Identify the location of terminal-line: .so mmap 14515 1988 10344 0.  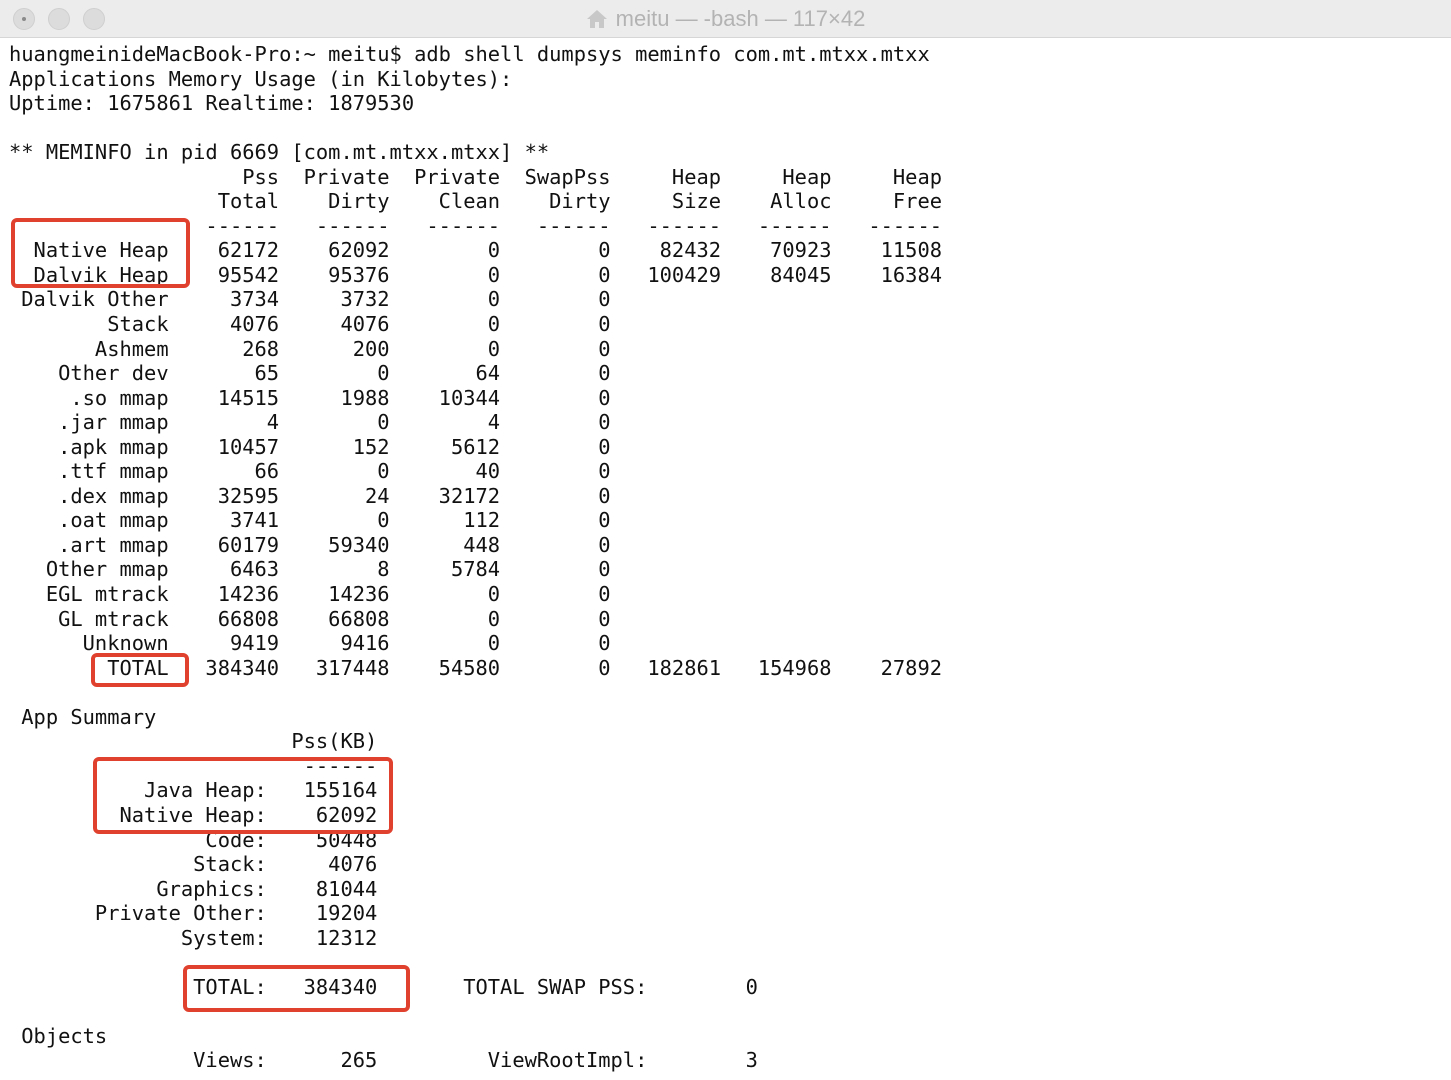
(310, 397).